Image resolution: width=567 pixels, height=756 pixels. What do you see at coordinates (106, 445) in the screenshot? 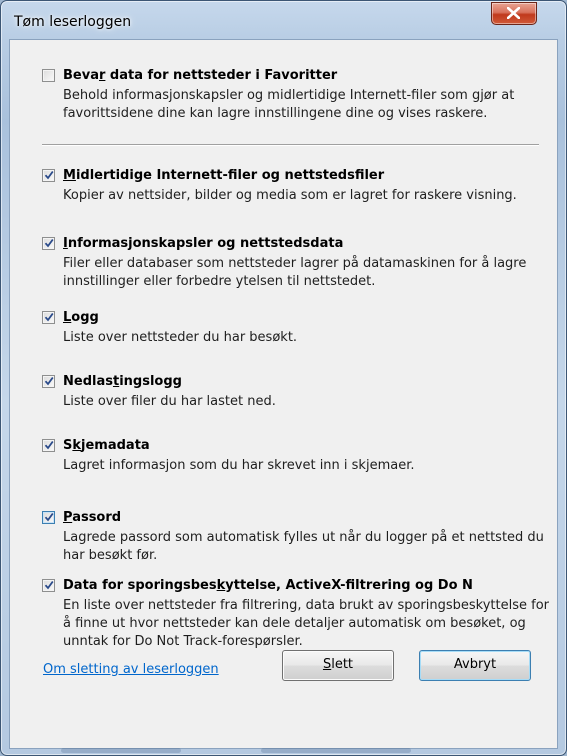
I see `option-title: Skjemadata` at bounding box center [106, 445].